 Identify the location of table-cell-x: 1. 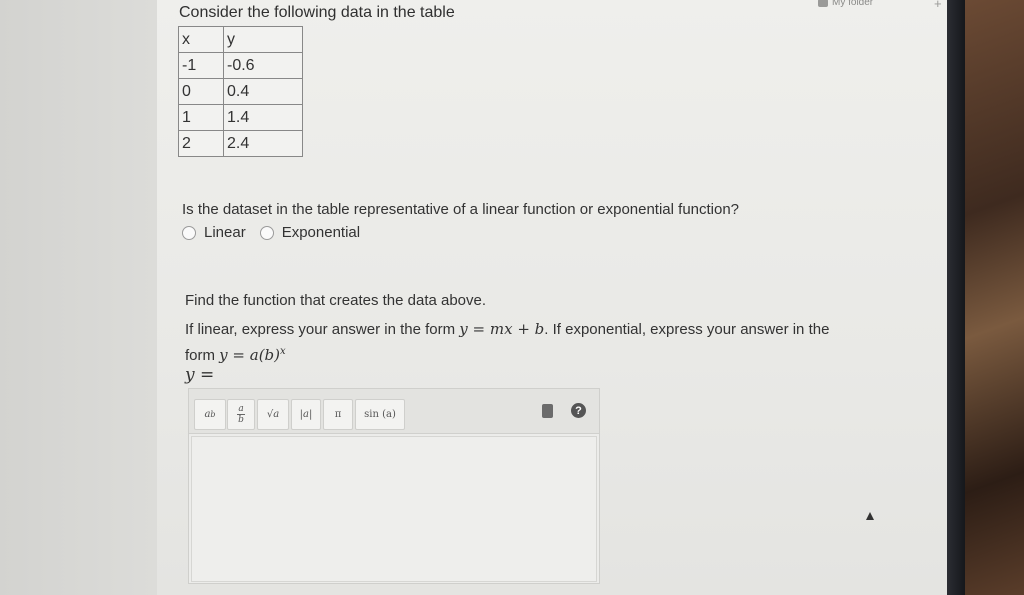
(201, 117).